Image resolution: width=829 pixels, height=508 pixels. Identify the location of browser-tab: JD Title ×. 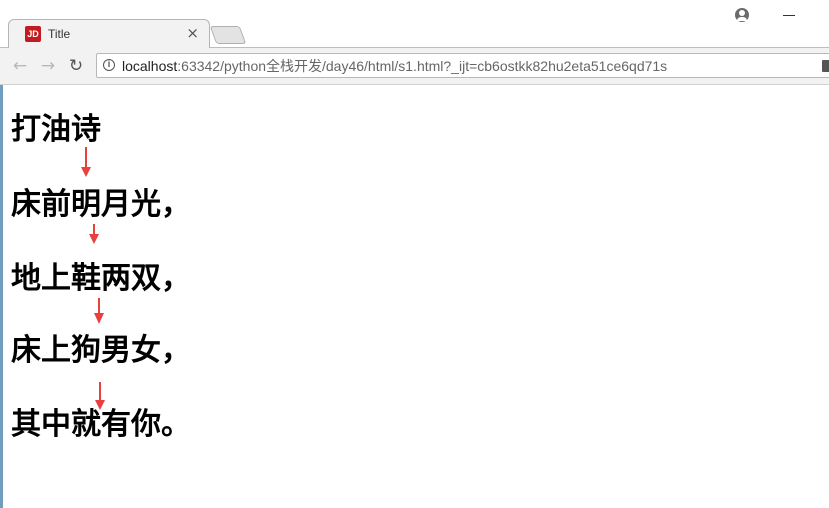
(109, 33).